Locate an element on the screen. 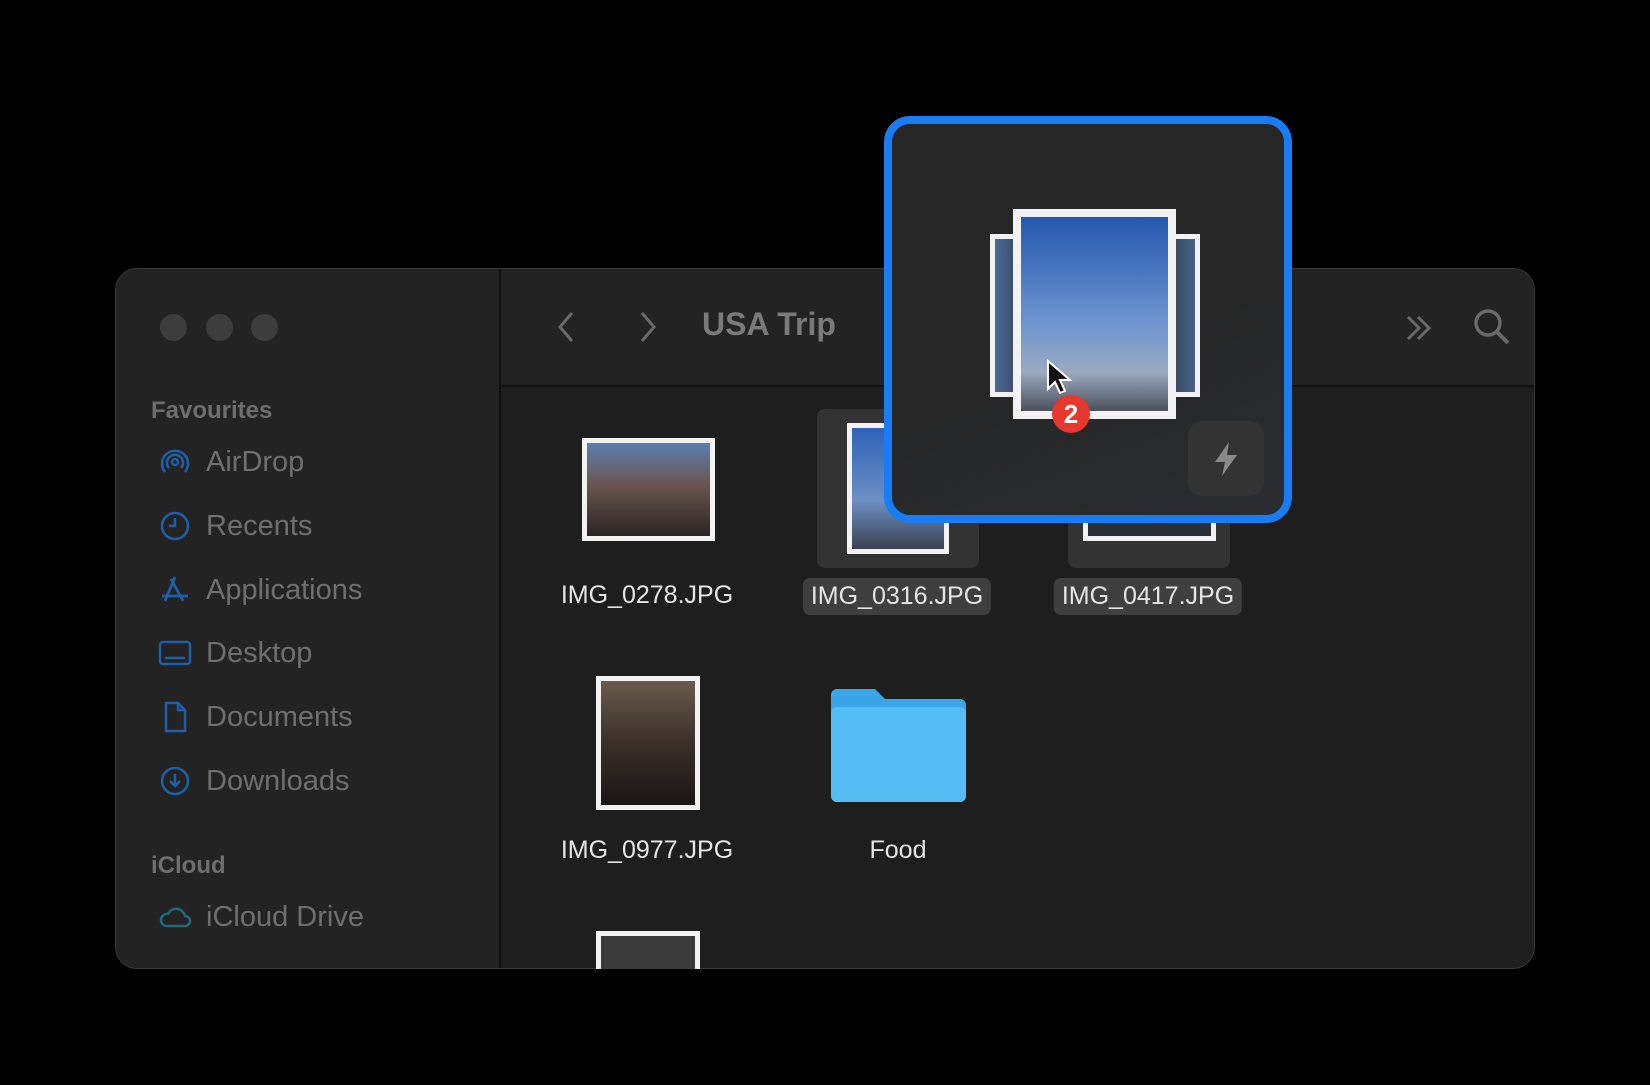 Image resolution: width=1650 pixels, height=1085 pixels. quick-action-button is located at coordinates (1226, 458).